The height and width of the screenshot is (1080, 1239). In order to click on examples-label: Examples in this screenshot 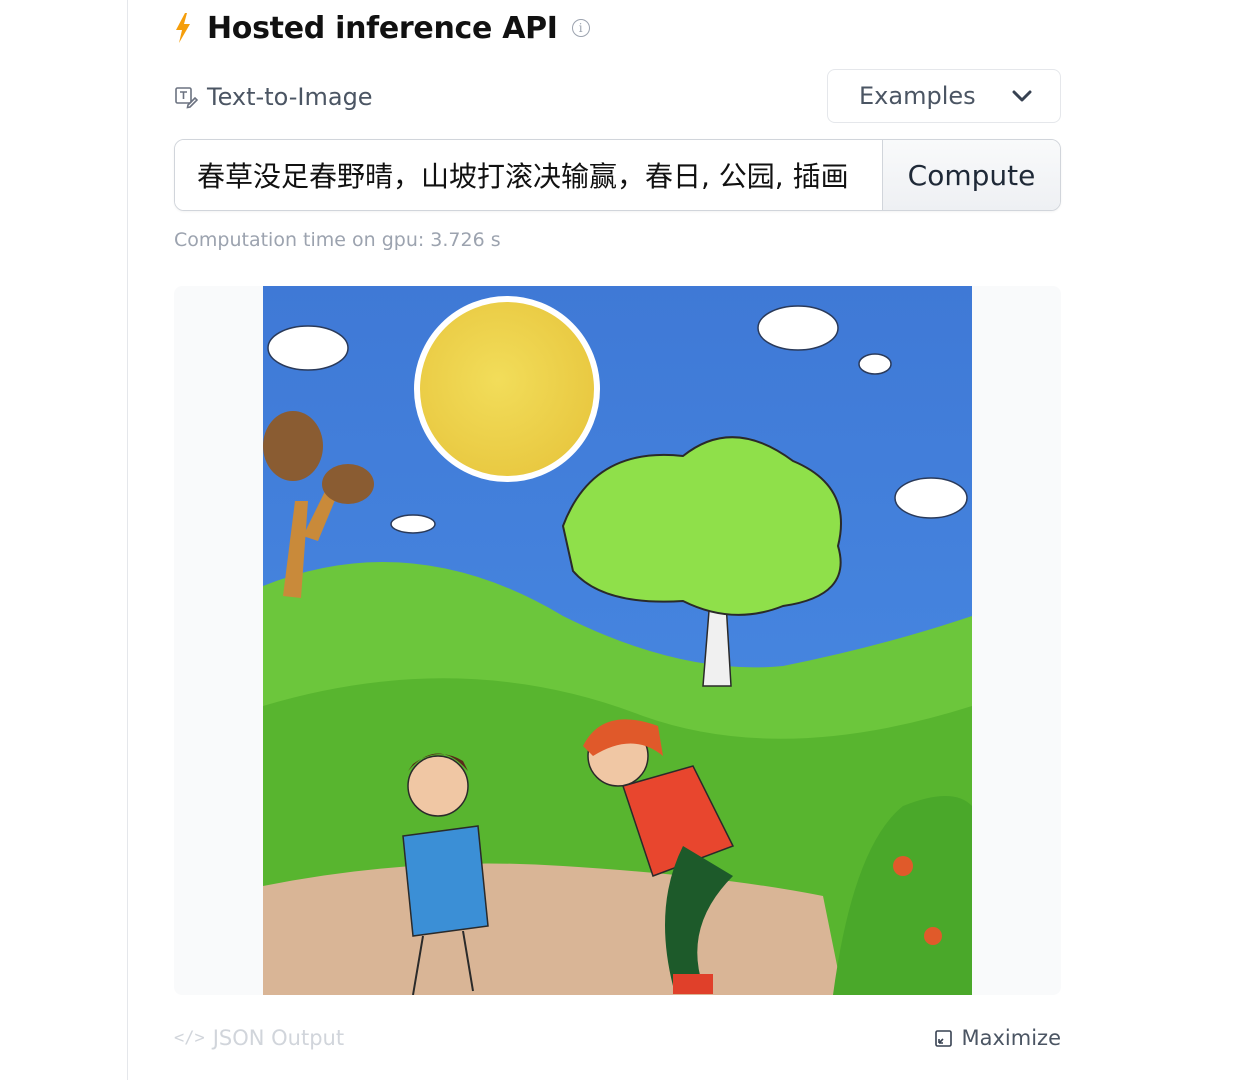, I will do `click(917, 96)`.